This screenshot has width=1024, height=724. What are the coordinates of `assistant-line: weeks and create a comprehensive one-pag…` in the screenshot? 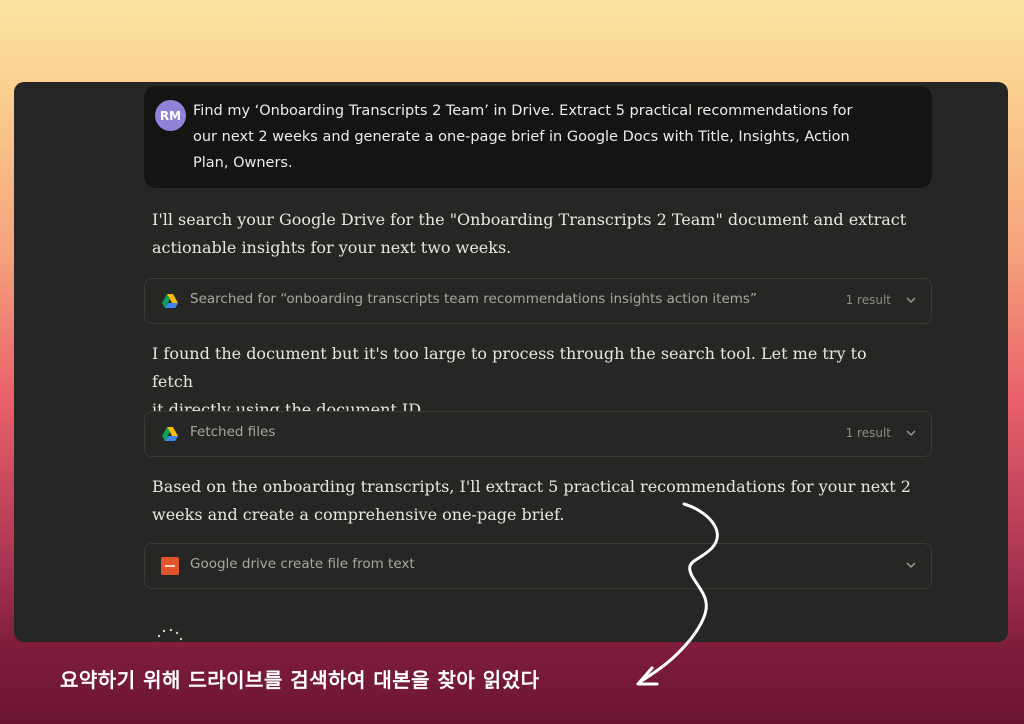 It's located at (358, 514).